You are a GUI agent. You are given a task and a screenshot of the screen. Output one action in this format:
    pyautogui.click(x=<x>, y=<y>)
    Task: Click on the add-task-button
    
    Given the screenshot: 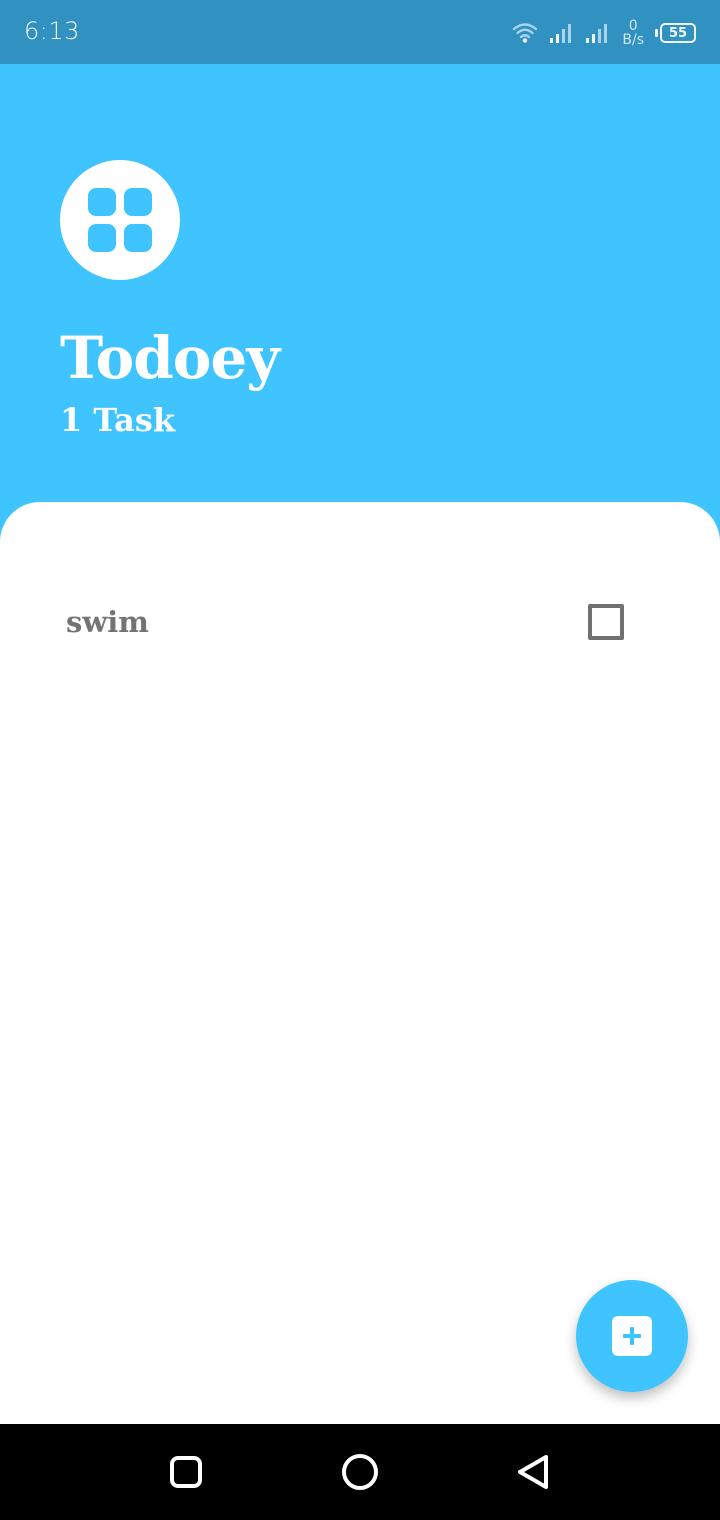 What is the action you would take?
    pyautogui.click(x=632, y=1336)
    